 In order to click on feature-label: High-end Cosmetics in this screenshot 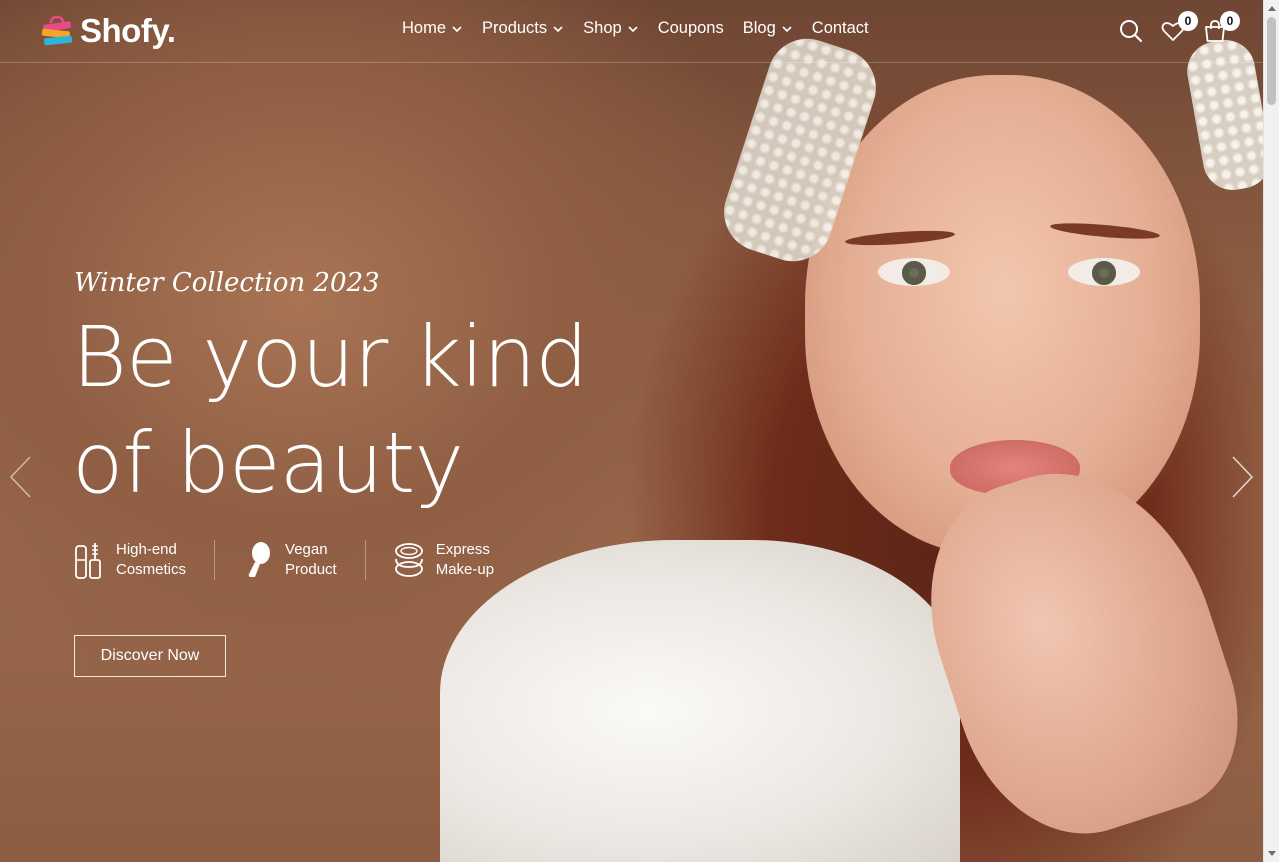, I will do `click(151, 559)`.